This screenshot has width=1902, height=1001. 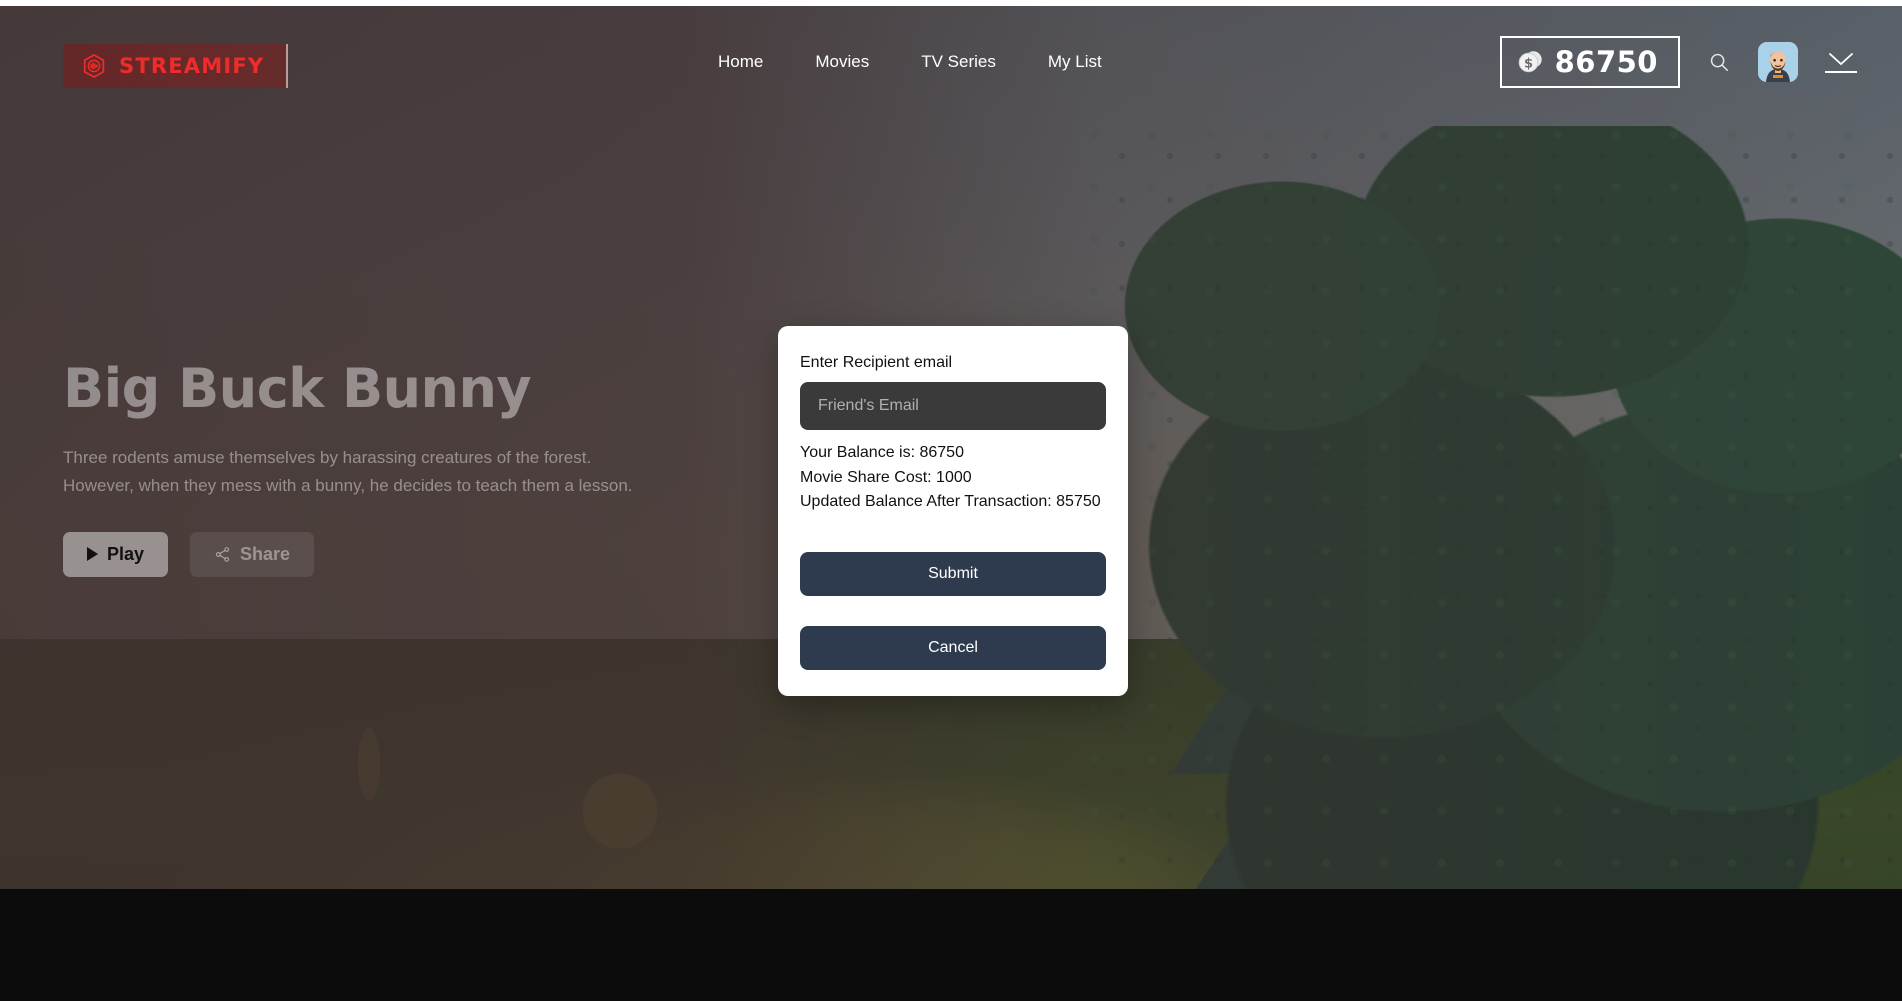 I want to click on chevron-down-icon, so click(x=1841, y=58).